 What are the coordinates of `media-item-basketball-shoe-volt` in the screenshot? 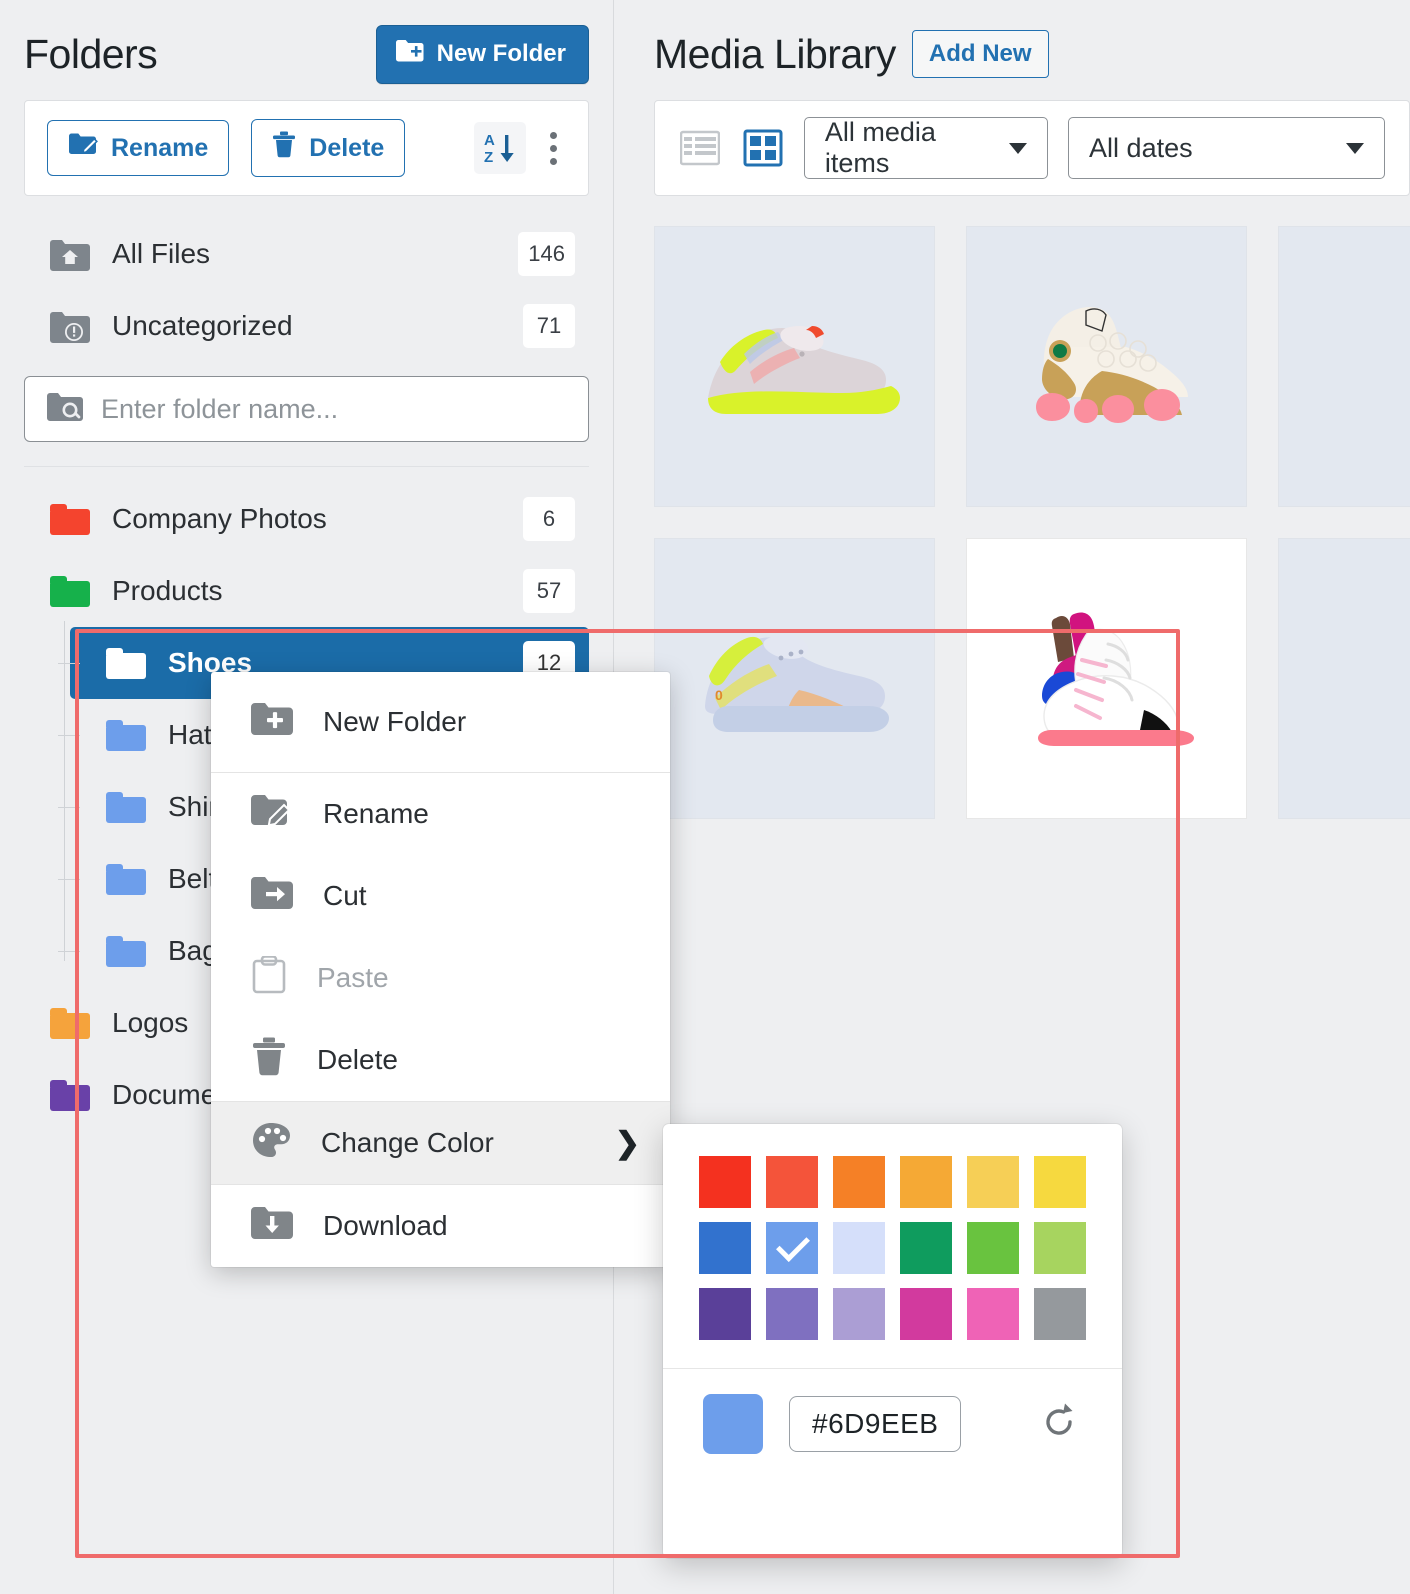 It's located at (794, 366).